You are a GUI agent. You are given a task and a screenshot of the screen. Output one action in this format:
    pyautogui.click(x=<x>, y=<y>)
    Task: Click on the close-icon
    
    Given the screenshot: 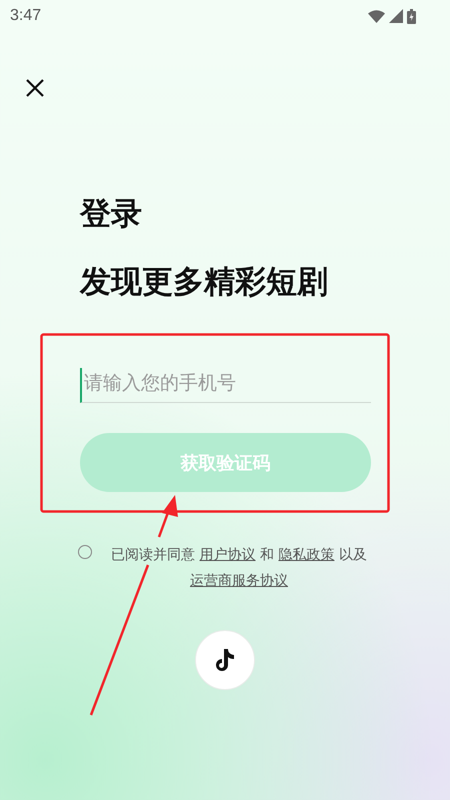 What is the action you would take?
    pyautogui.click(x=35, y=88)
    